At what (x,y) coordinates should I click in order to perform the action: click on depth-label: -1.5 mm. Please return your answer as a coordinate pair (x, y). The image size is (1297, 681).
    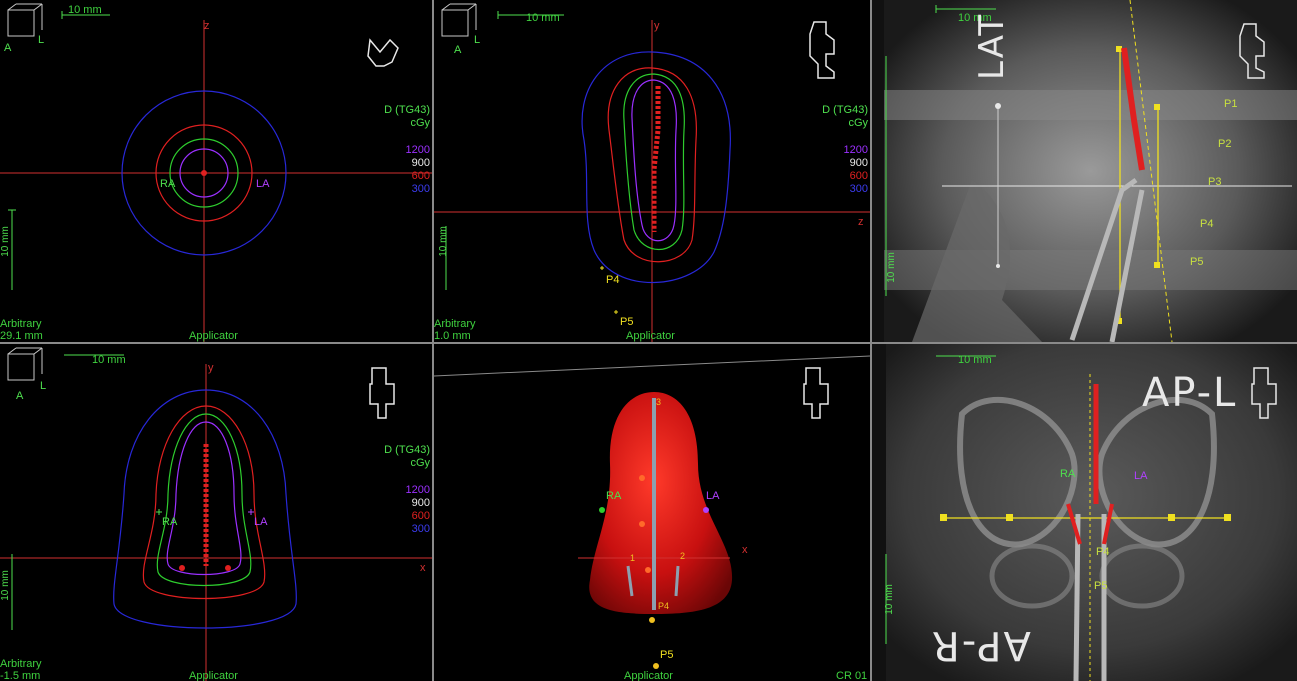
    Looking at the image, I should click on (20, 675).